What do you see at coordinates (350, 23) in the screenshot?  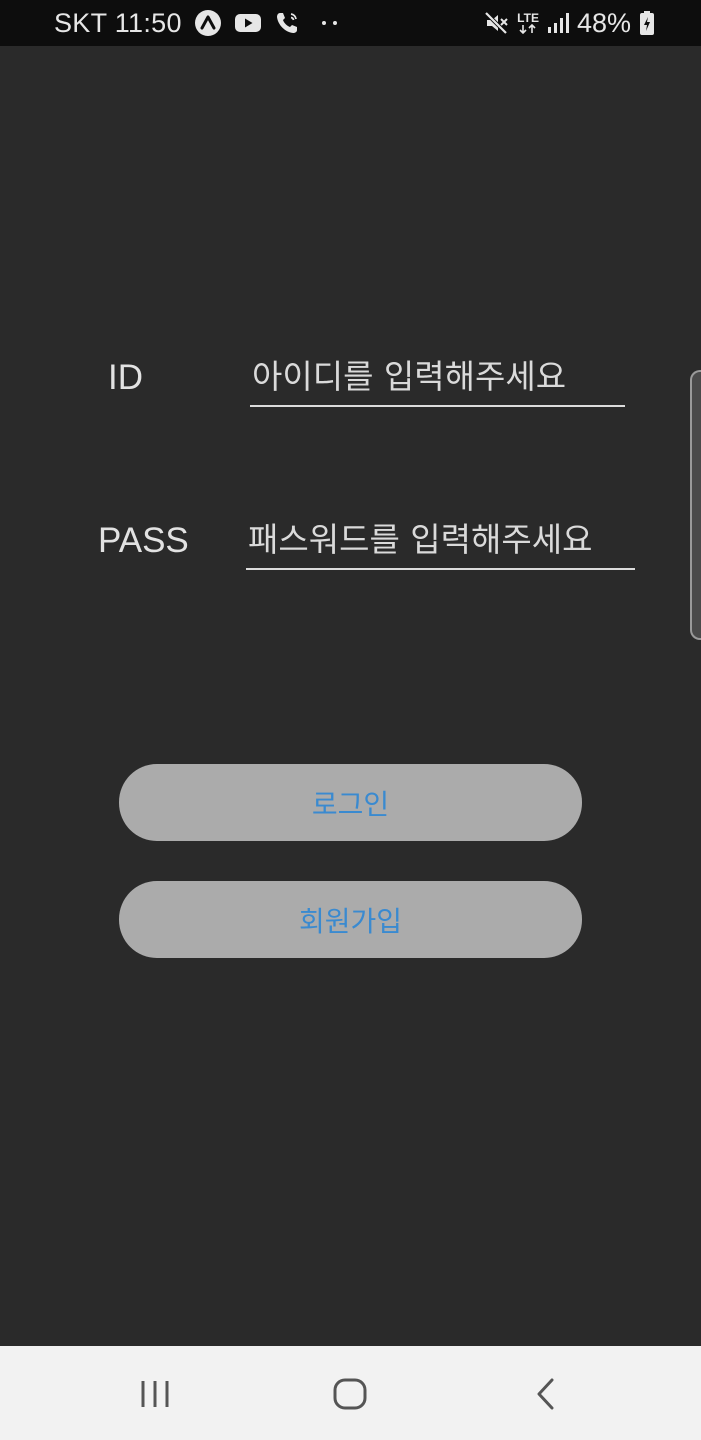 I see `status-bar: SKT 11:50 LTE 48%` at bounding box center [350, 23].